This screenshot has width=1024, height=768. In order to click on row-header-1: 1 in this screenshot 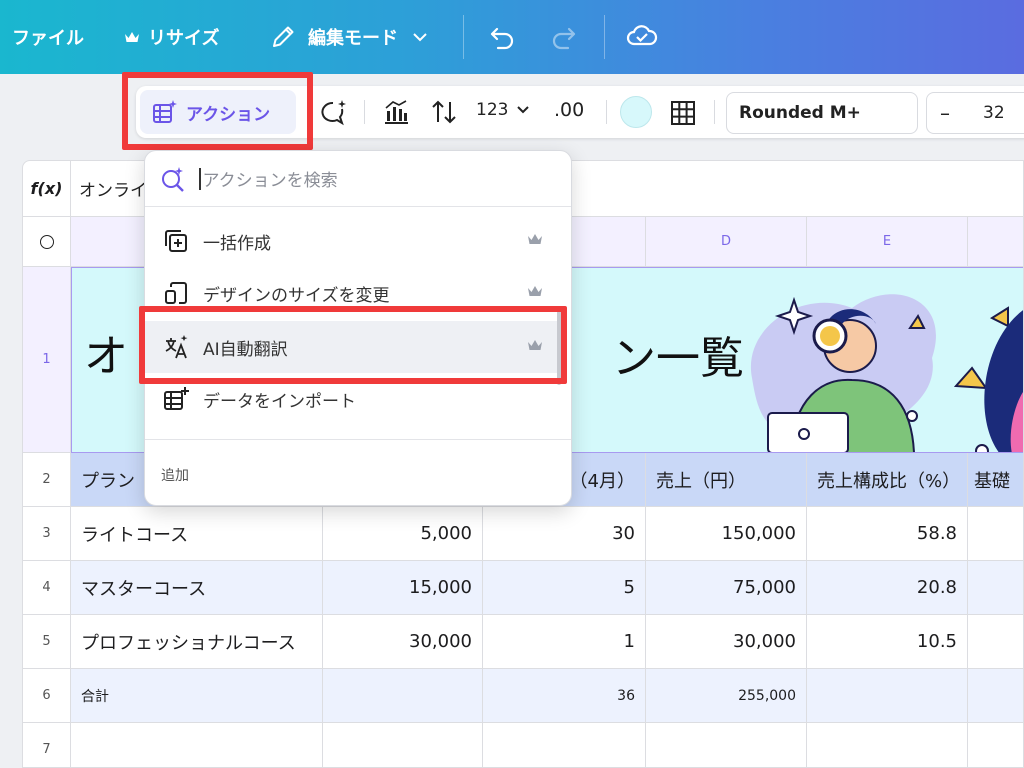, I will do `click(47, 360)`.